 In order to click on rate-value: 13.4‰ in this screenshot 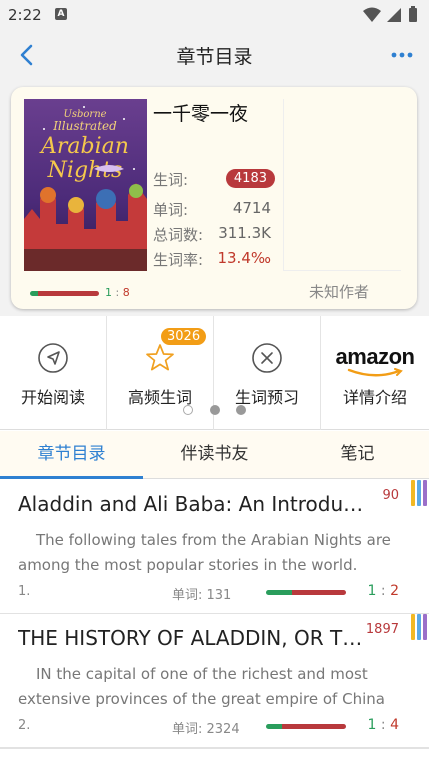, I will do `click(244, 258)`.